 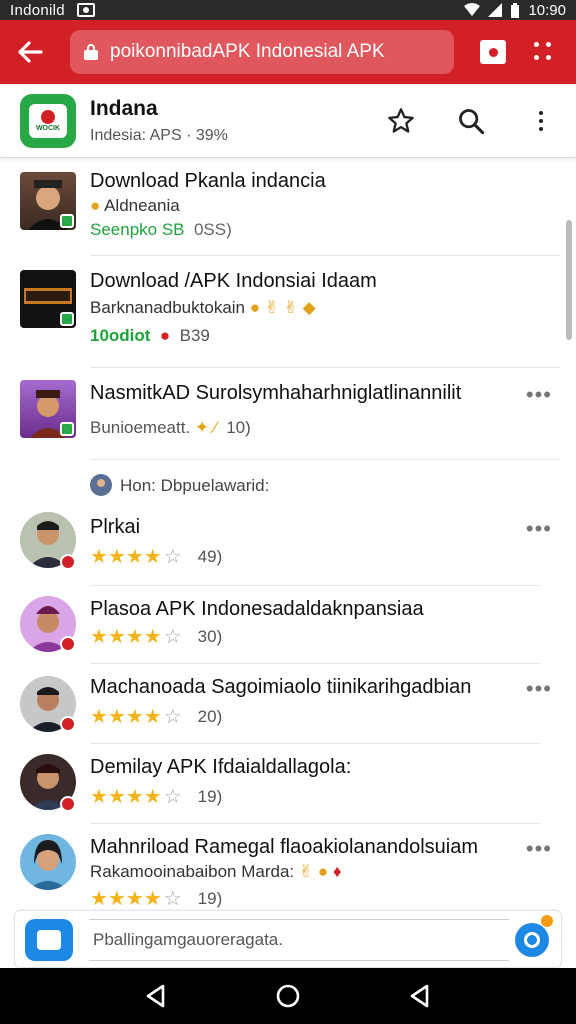 What do you see at coordinates (299, 940) in the screenshot?
I see `reply-input: Pballingamgauoreragata.` at bounding box center [299, 940].